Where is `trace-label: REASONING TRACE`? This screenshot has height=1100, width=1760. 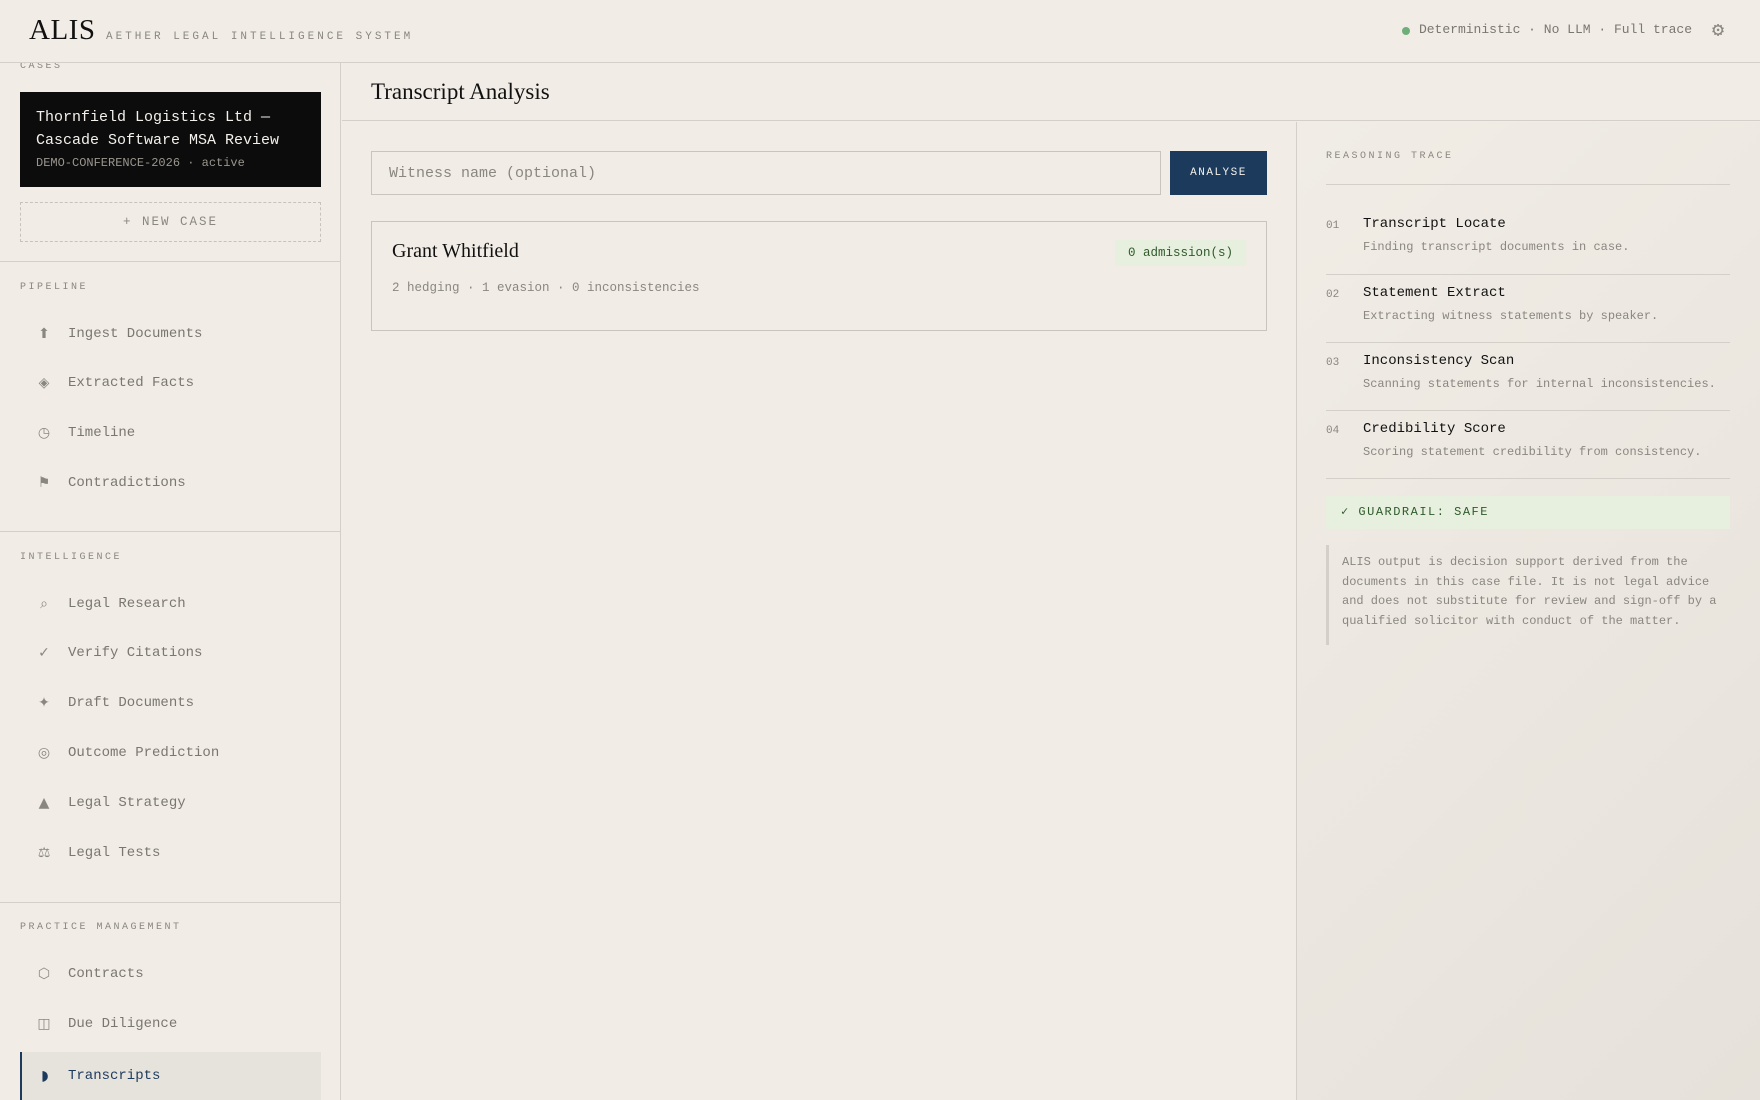
trace-label: REASONING TRACE is located at coordinates (1390, 156).